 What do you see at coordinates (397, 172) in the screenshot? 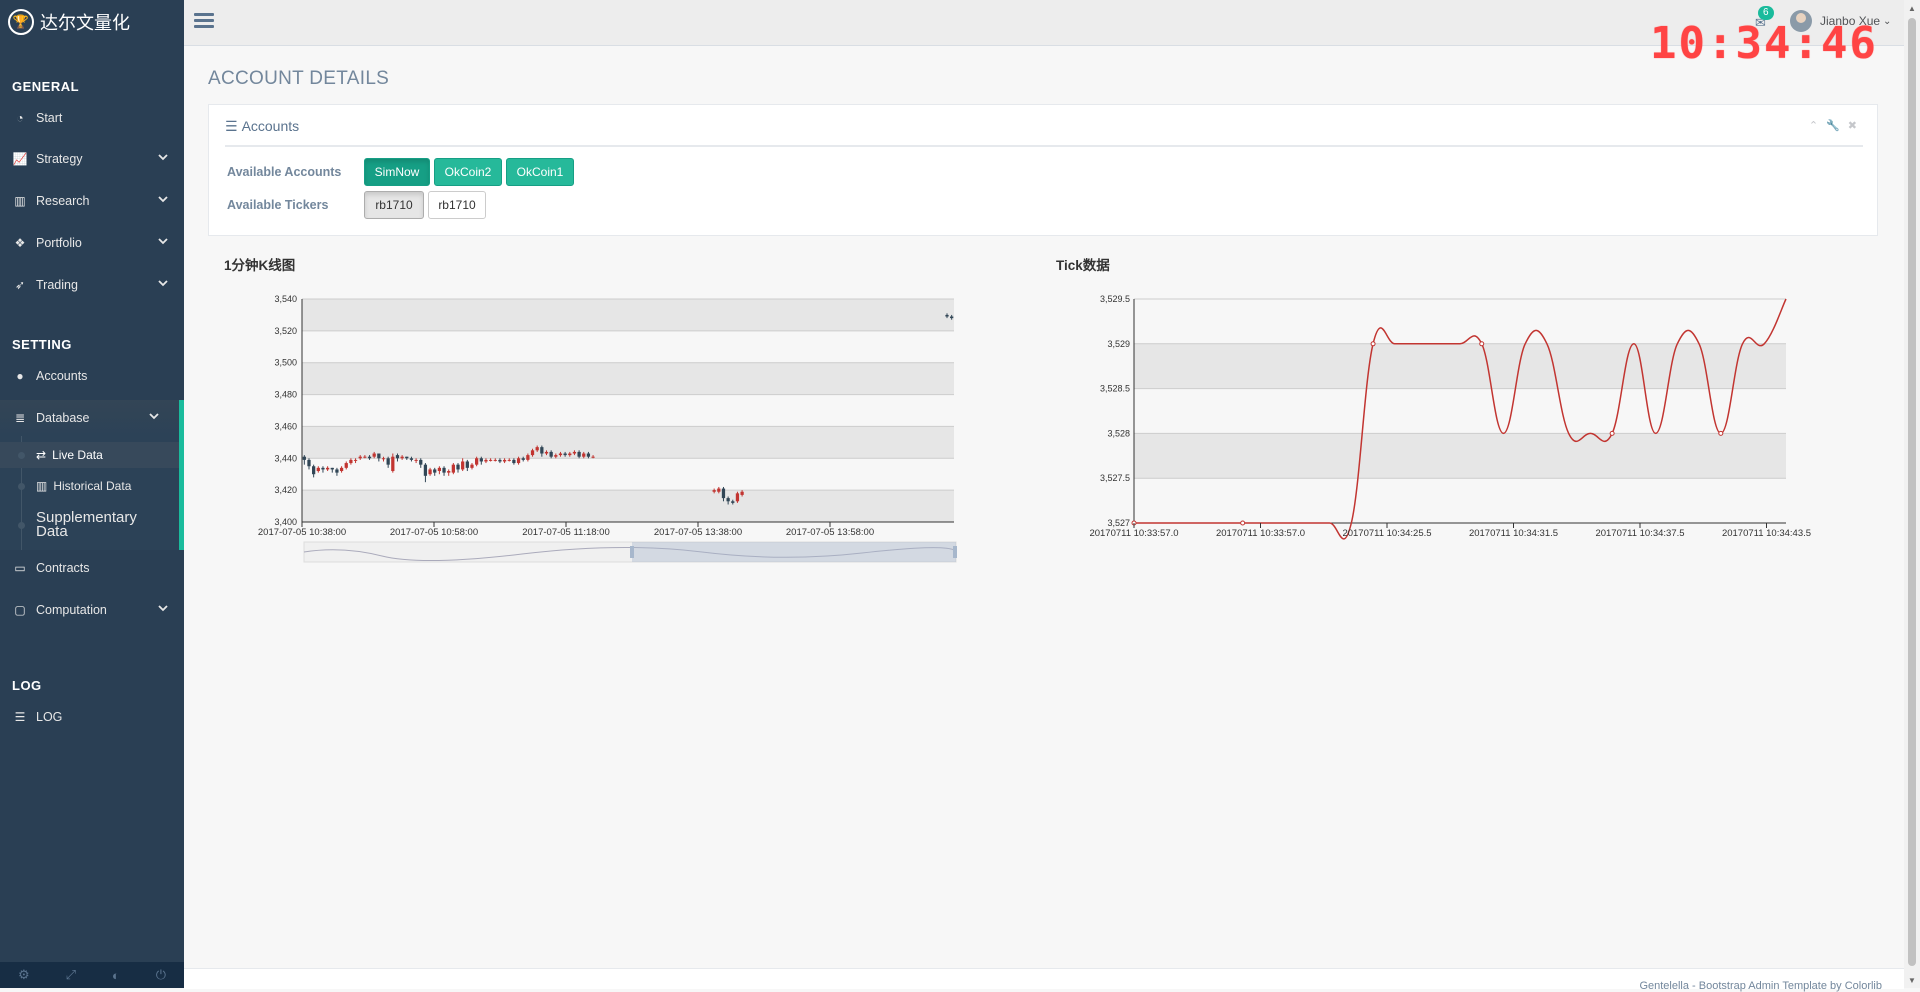
I see `account-button-simnow: SimNow` at bounding box center [397, 172].